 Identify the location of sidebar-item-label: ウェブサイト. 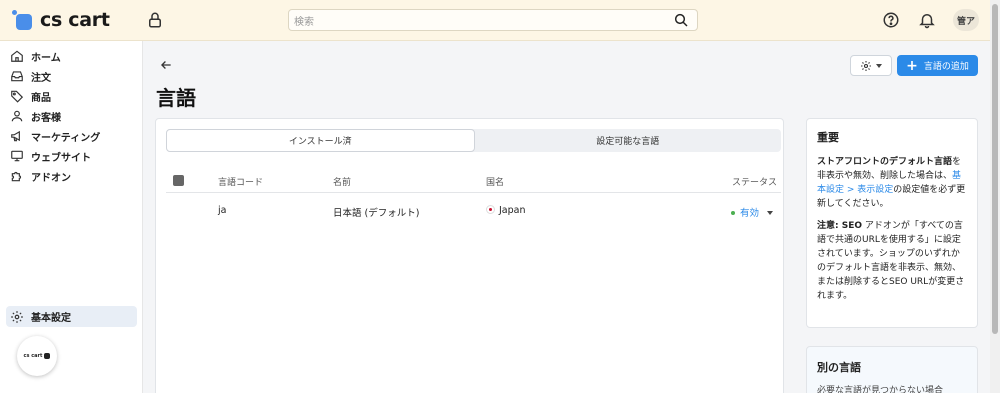
(61, 158).